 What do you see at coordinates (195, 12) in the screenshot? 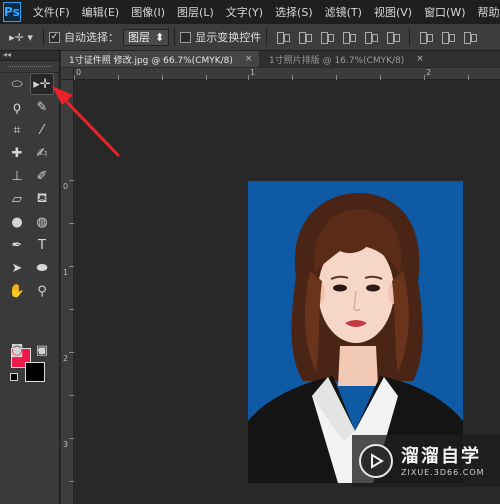
I see `menu-layer: 图层(L)` at bounding box center [195, 12].